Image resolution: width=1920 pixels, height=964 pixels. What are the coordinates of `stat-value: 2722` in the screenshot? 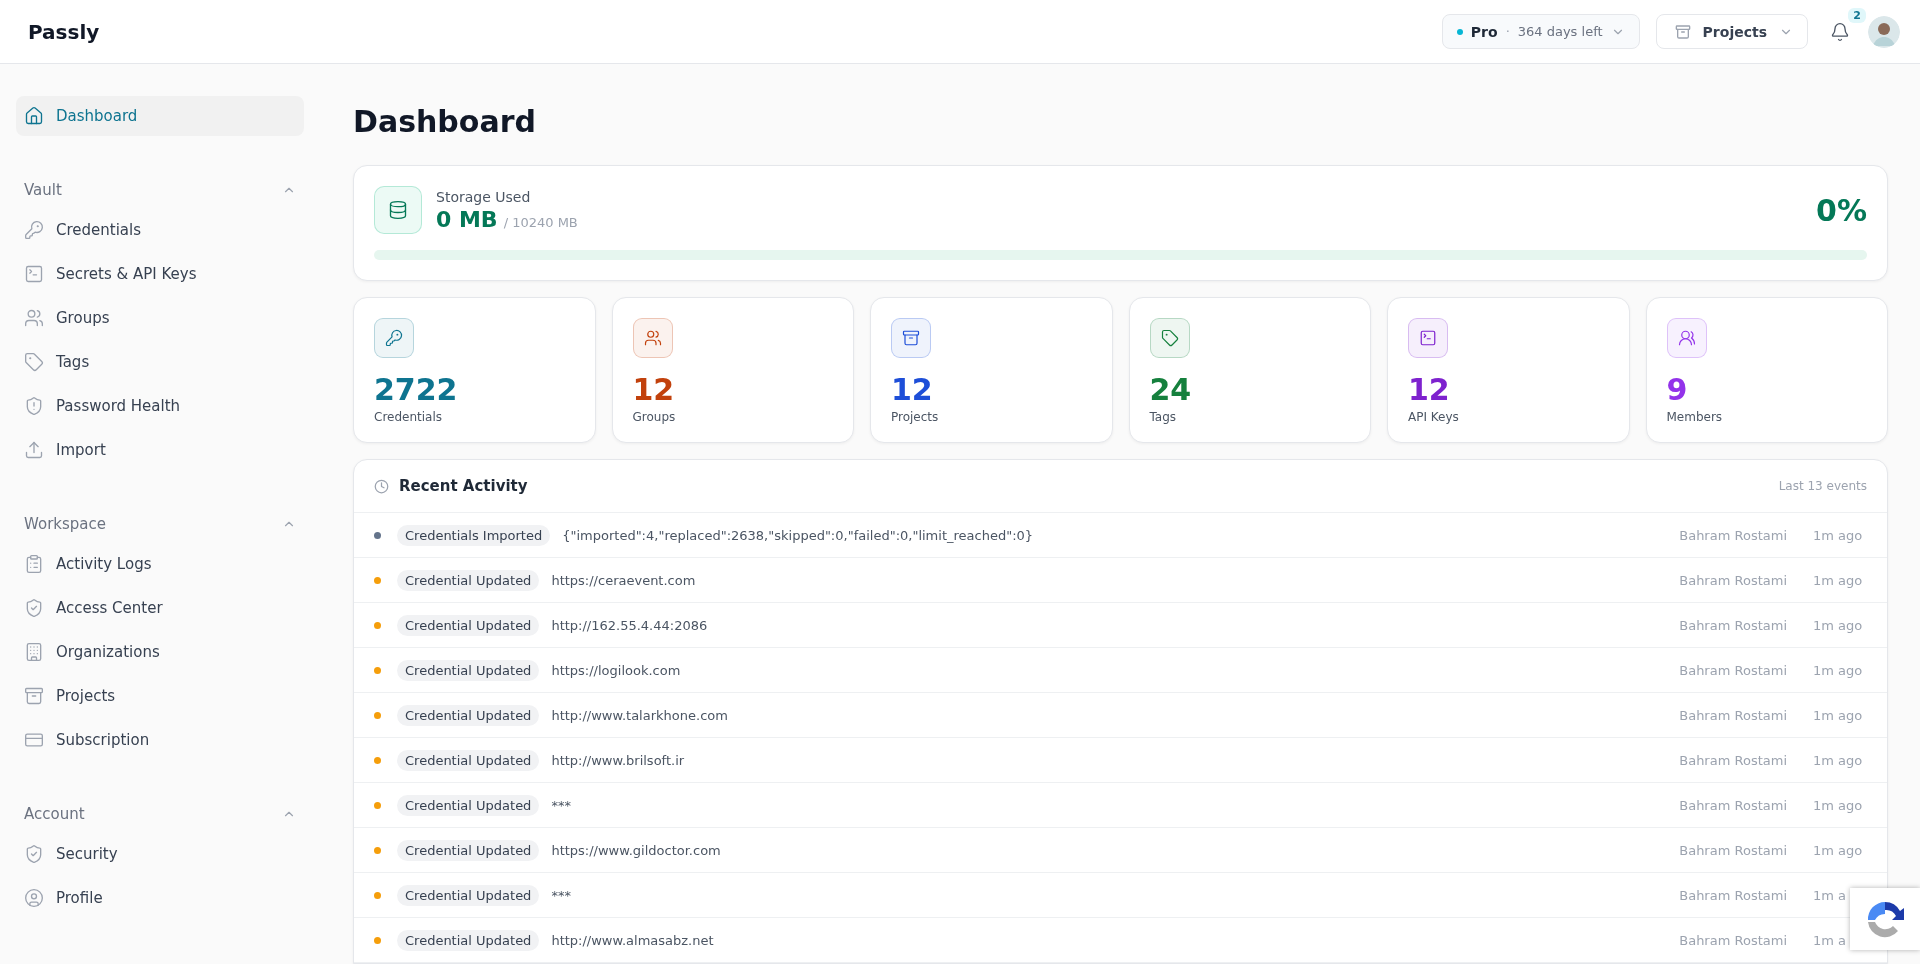 It's located at (416, 390).